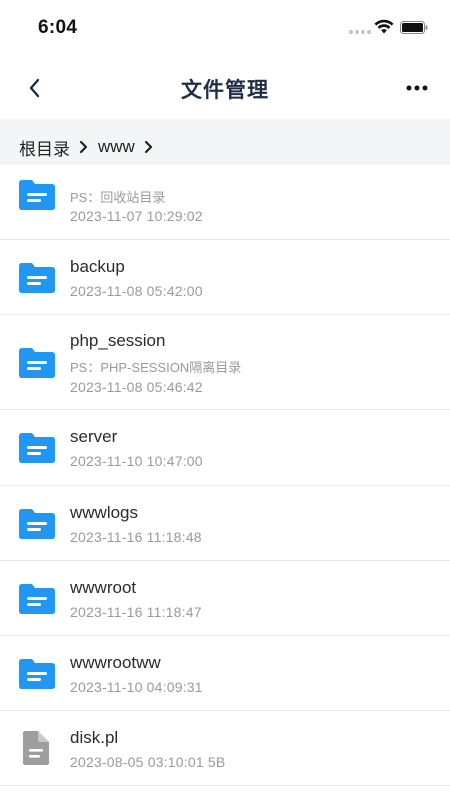  Describe the element at coordinates (225, 523) in the screenshot. I see `list-item: wwwlogs 2023-11-16 11:18:48` at that location.